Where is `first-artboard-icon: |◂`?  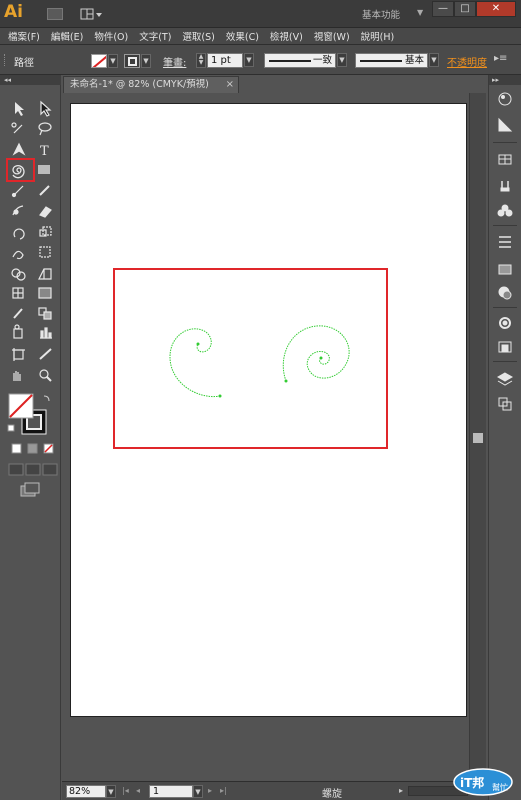
first-artboard-icon: |◂ is located at coordinates (125, 790).